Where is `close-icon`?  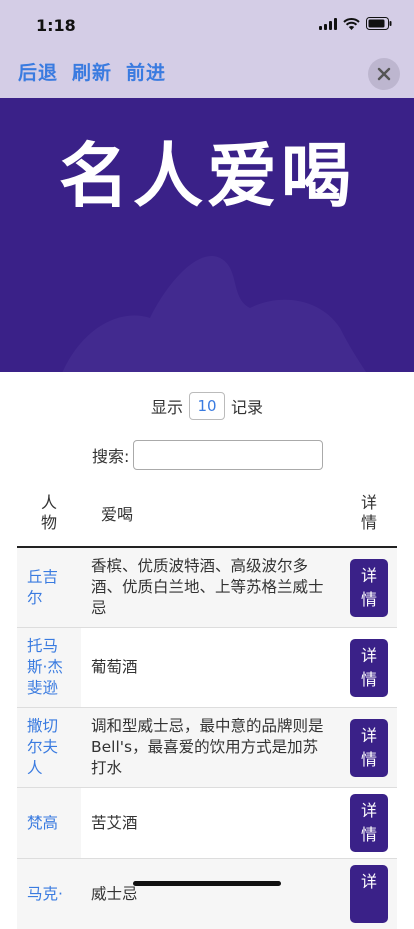 close-icon is located at coordinates (384, 74).